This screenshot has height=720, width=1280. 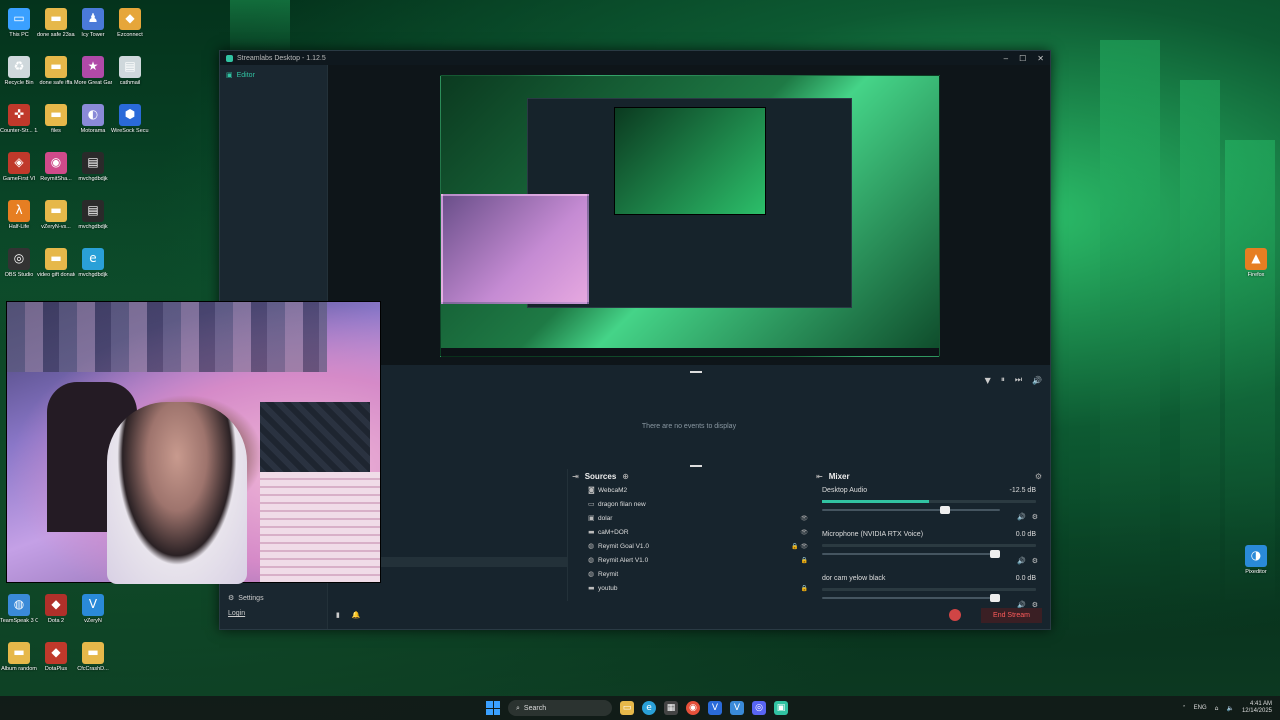 What do you see at coordinates (698, 490) in the screenshot?
I see `source-row: ◙ WebcaM2` at bounding box center [698, 490].